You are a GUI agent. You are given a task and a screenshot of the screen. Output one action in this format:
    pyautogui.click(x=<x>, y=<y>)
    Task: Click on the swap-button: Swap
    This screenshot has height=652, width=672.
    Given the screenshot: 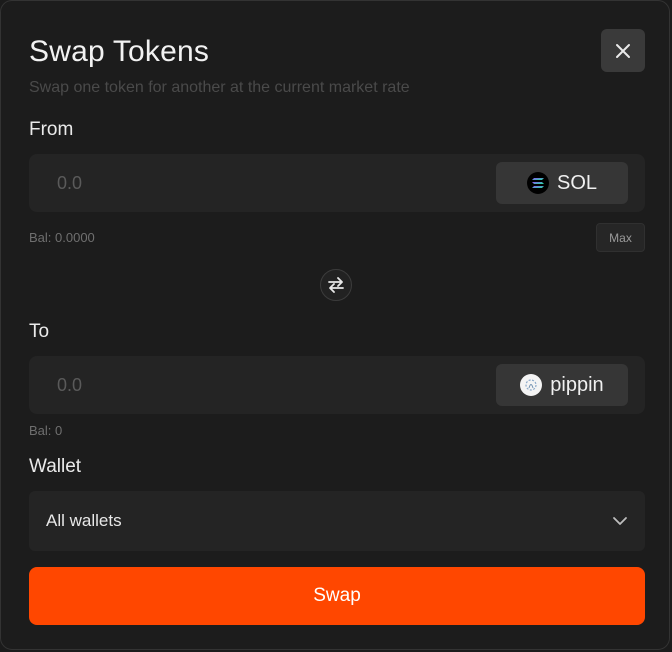 What is the action you would take?
    pyautogui.click(x=337, y=596)
    